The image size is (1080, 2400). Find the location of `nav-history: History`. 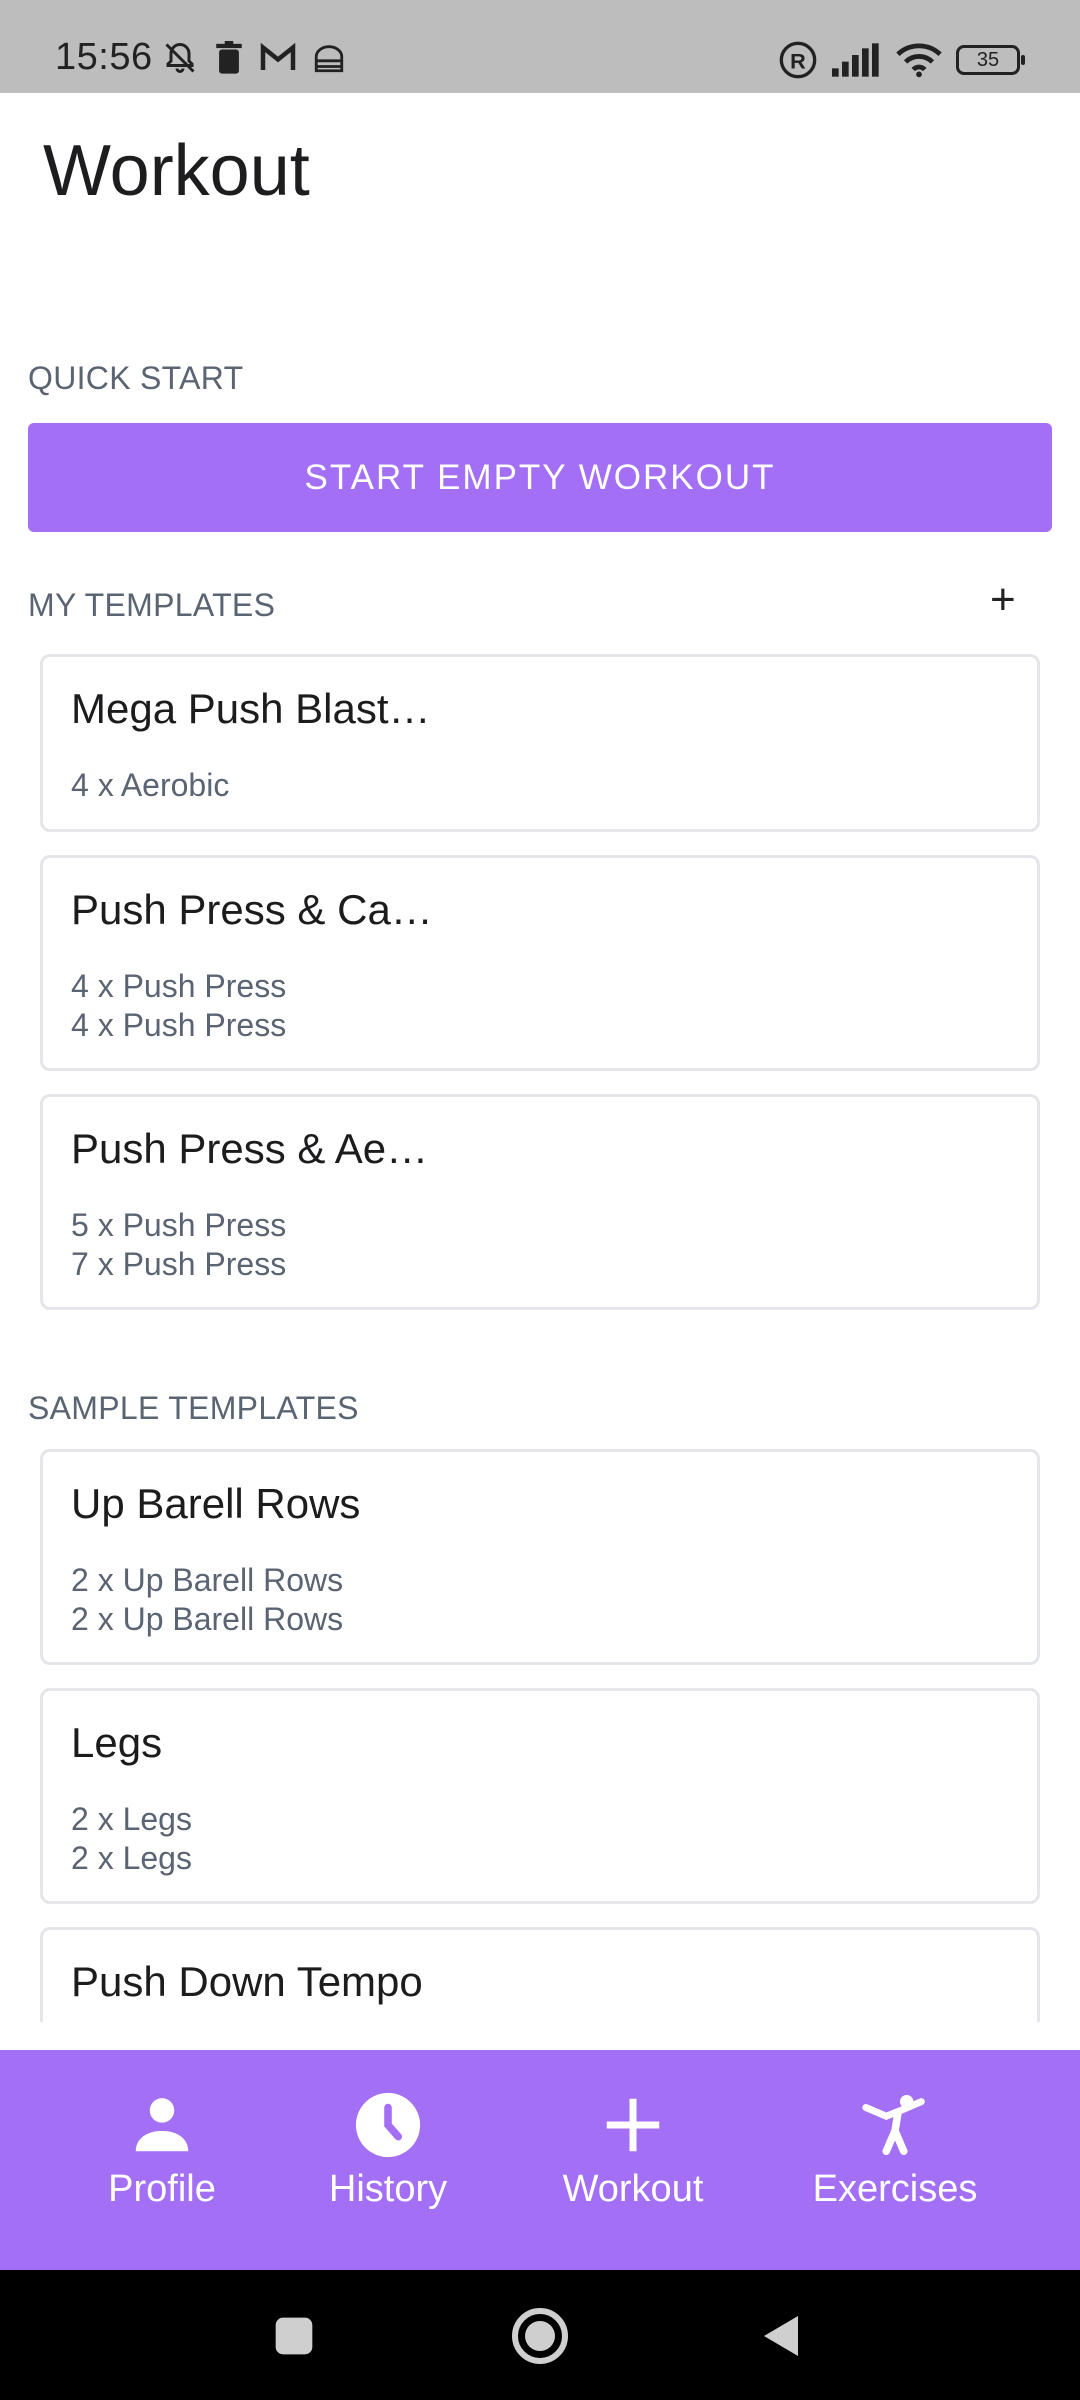

nav-history: History is located at coordinates (388, 2150).